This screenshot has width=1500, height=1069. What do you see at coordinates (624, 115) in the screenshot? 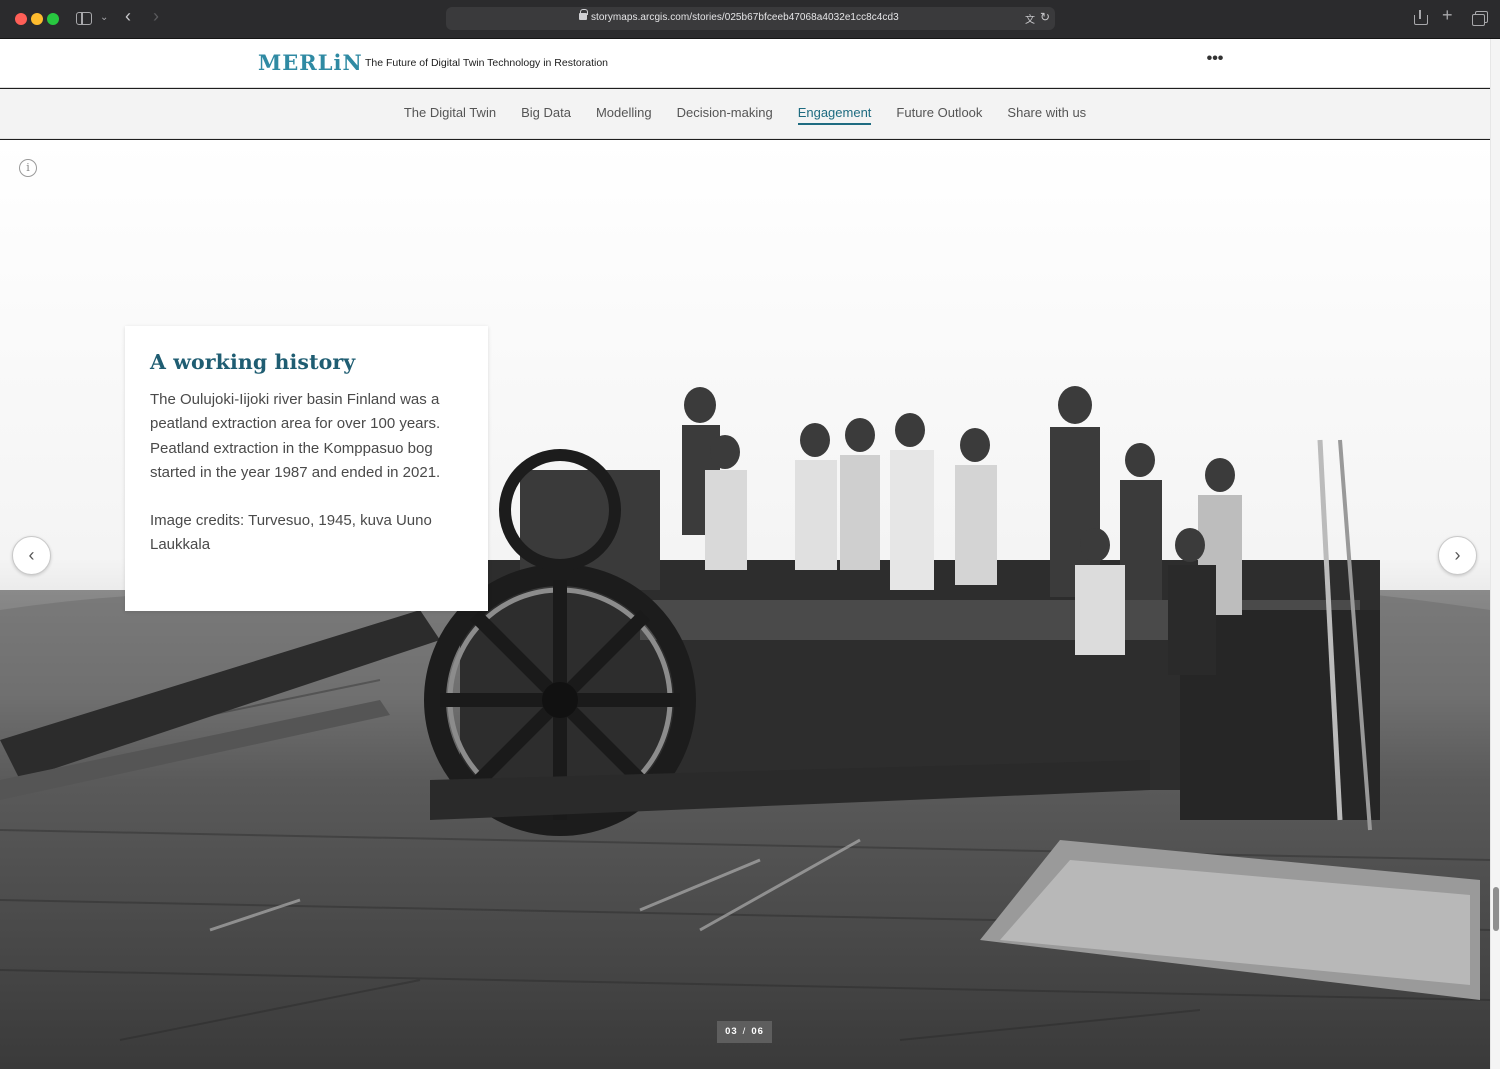
I see `nav-item-modelling: Modelling` at bounding box center [624, 115].